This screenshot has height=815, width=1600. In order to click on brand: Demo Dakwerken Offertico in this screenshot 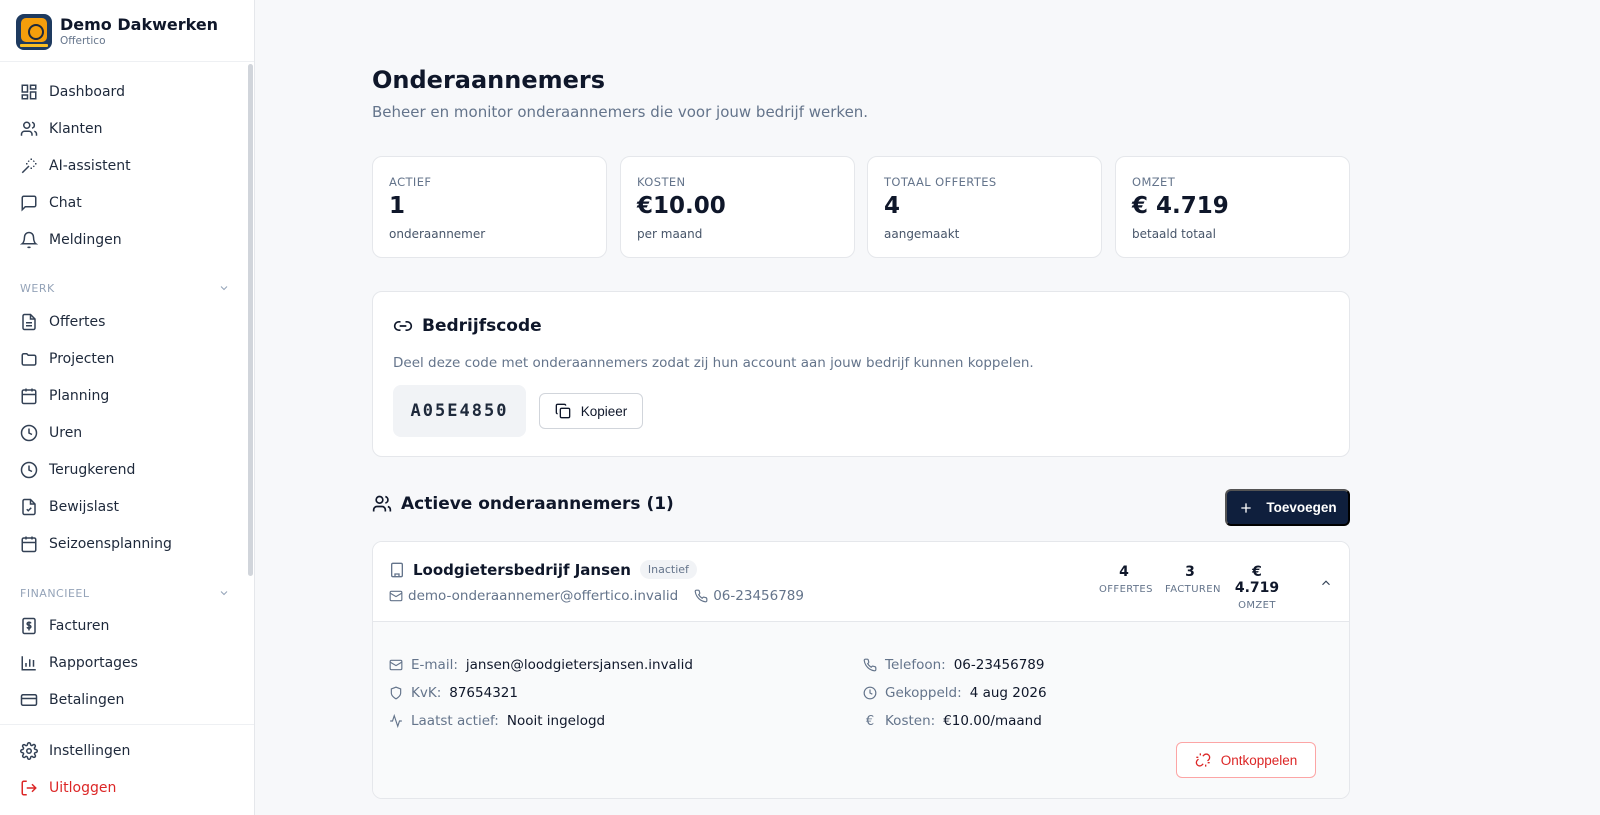, I will do `click(127, 31)`.